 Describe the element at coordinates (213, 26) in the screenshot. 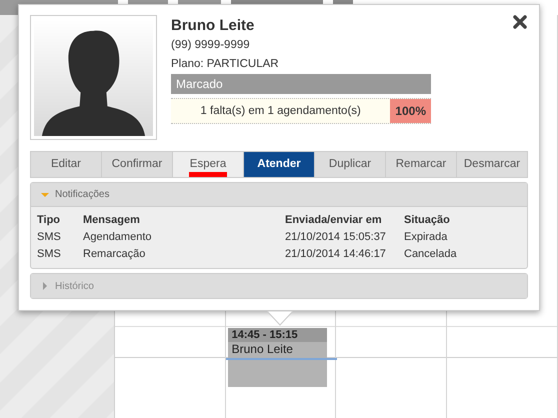

I see `patient-name: Bruno Leite` at that location.